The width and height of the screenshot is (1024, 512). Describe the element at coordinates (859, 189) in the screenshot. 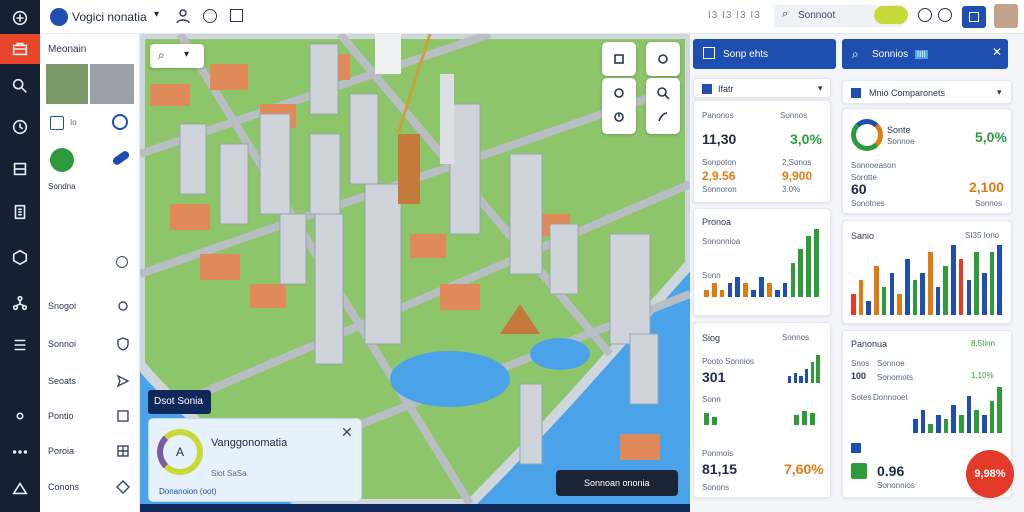

I see `card-value-2: 60` at that location.